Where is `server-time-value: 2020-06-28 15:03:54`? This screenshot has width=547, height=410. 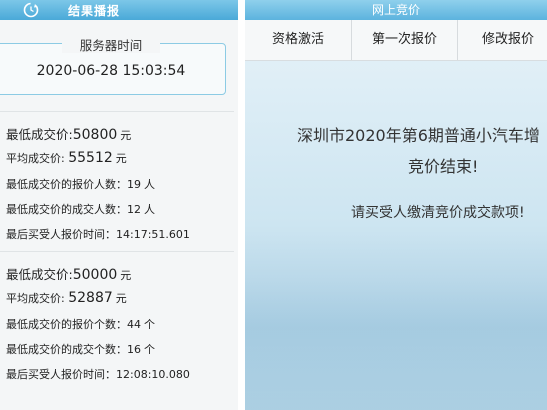
server-time-value: 2020-06-28 15:03:54 is located at coordinates (111, 71).